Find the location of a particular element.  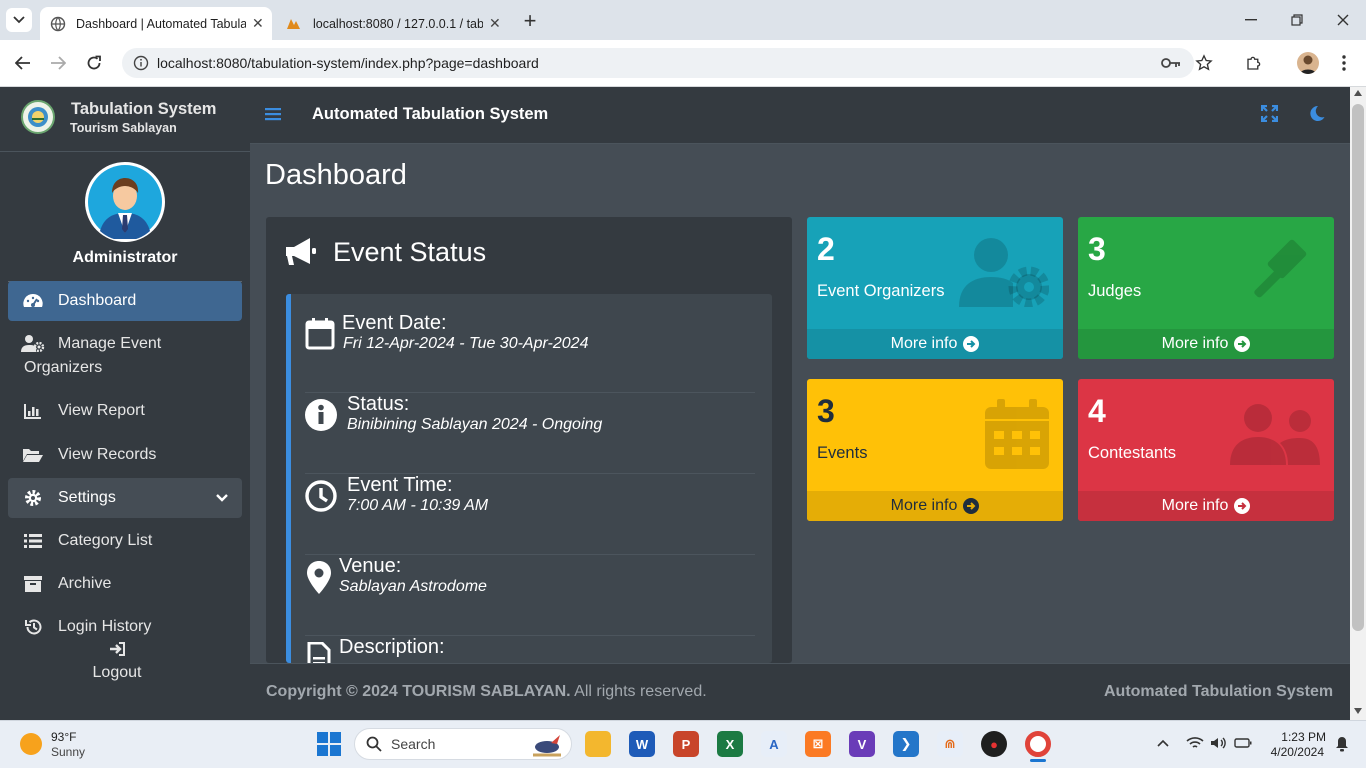

user-name: Administrator is located at coordinates (125, 258).